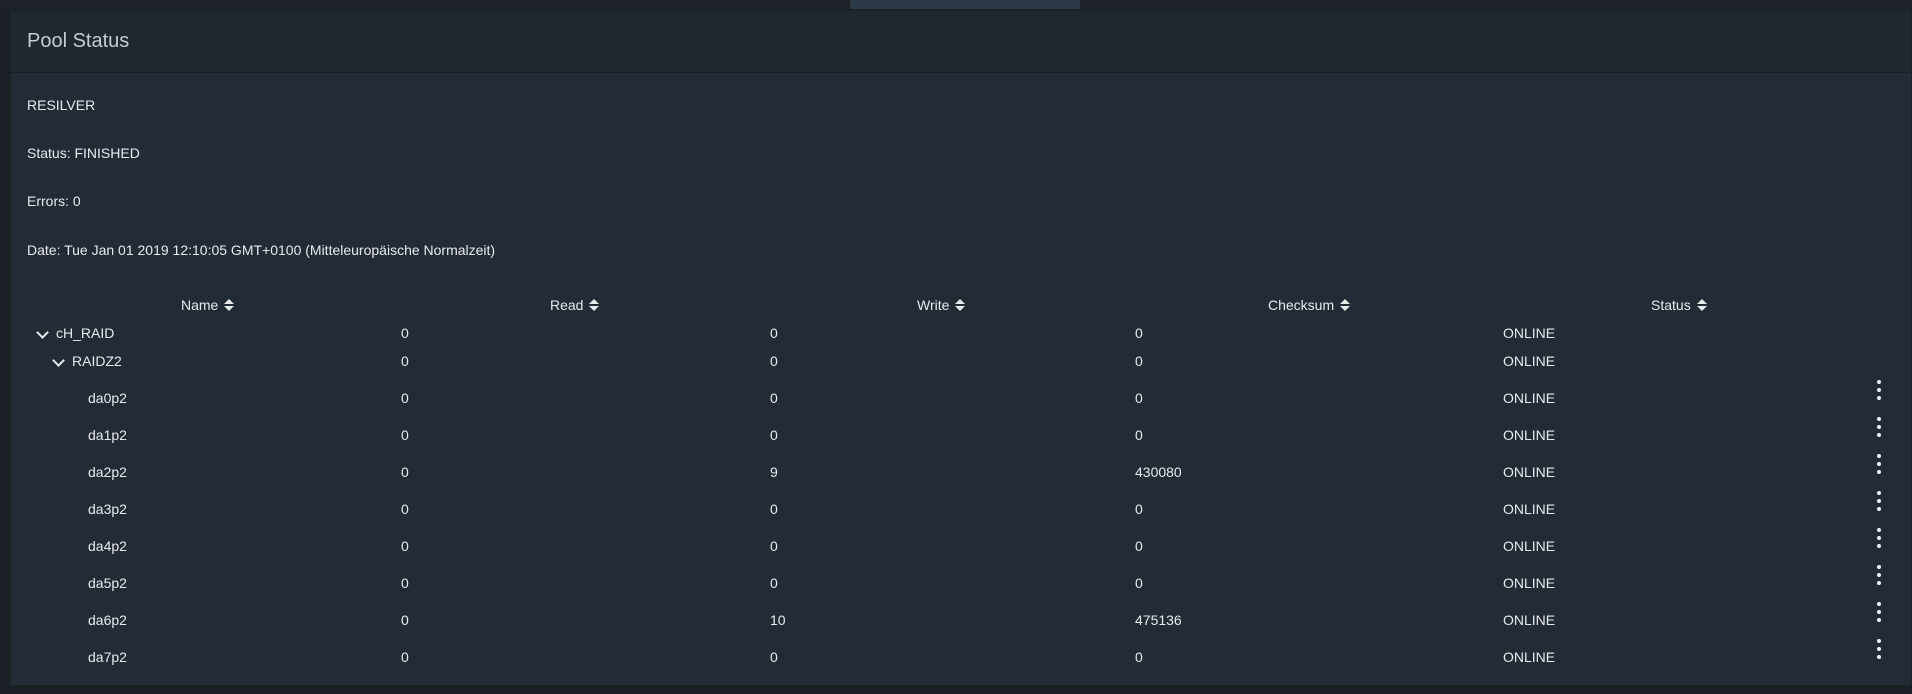 This screenshot has height=694, width=1912. I want to click on device-name: da3p2, so click(107, 509).